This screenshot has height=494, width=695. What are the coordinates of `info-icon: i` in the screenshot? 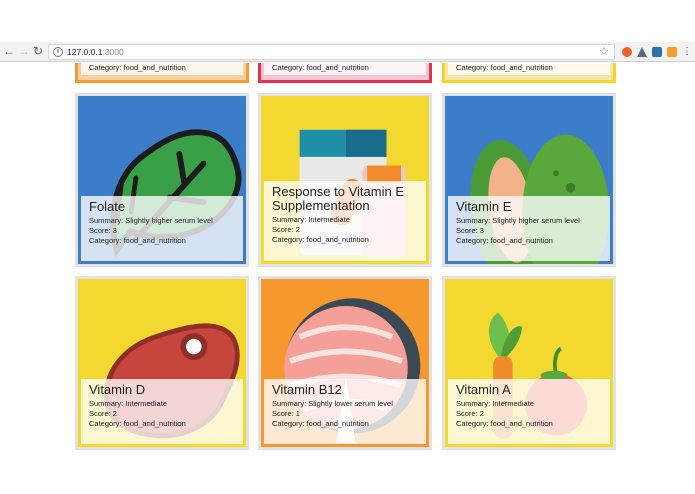 It's located at (58, 52).